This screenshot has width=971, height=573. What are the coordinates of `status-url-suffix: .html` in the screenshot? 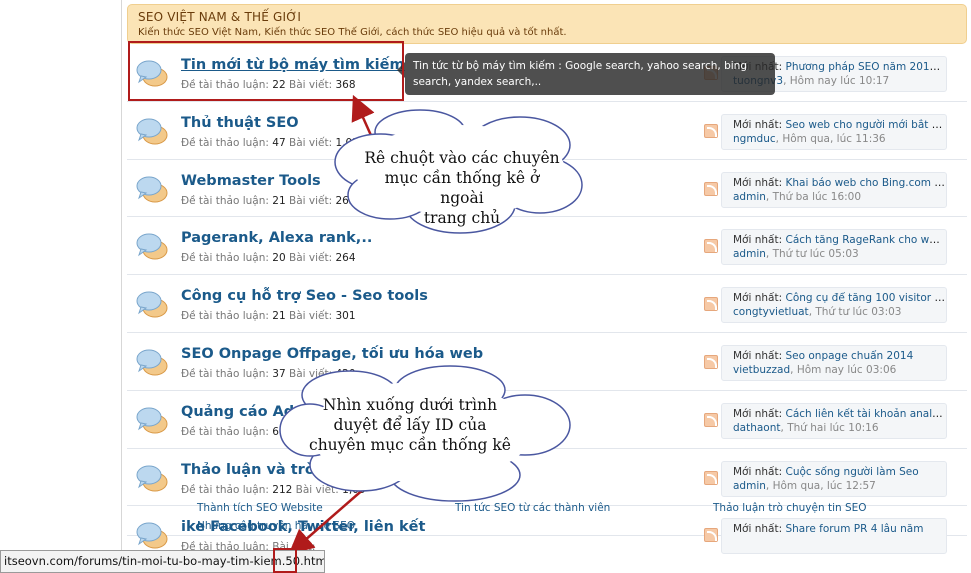 It's located at (312, 561).